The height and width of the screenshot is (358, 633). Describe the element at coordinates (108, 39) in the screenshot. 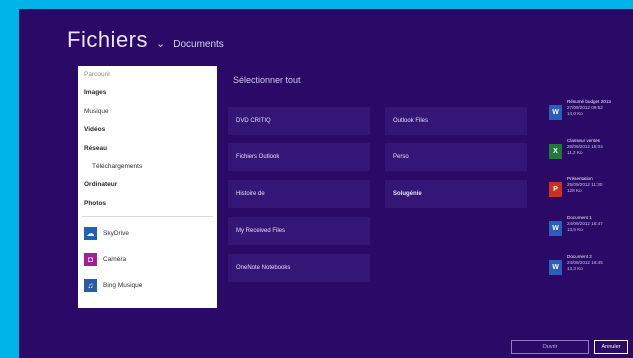

I see `page-title: Fichiers` at that location.